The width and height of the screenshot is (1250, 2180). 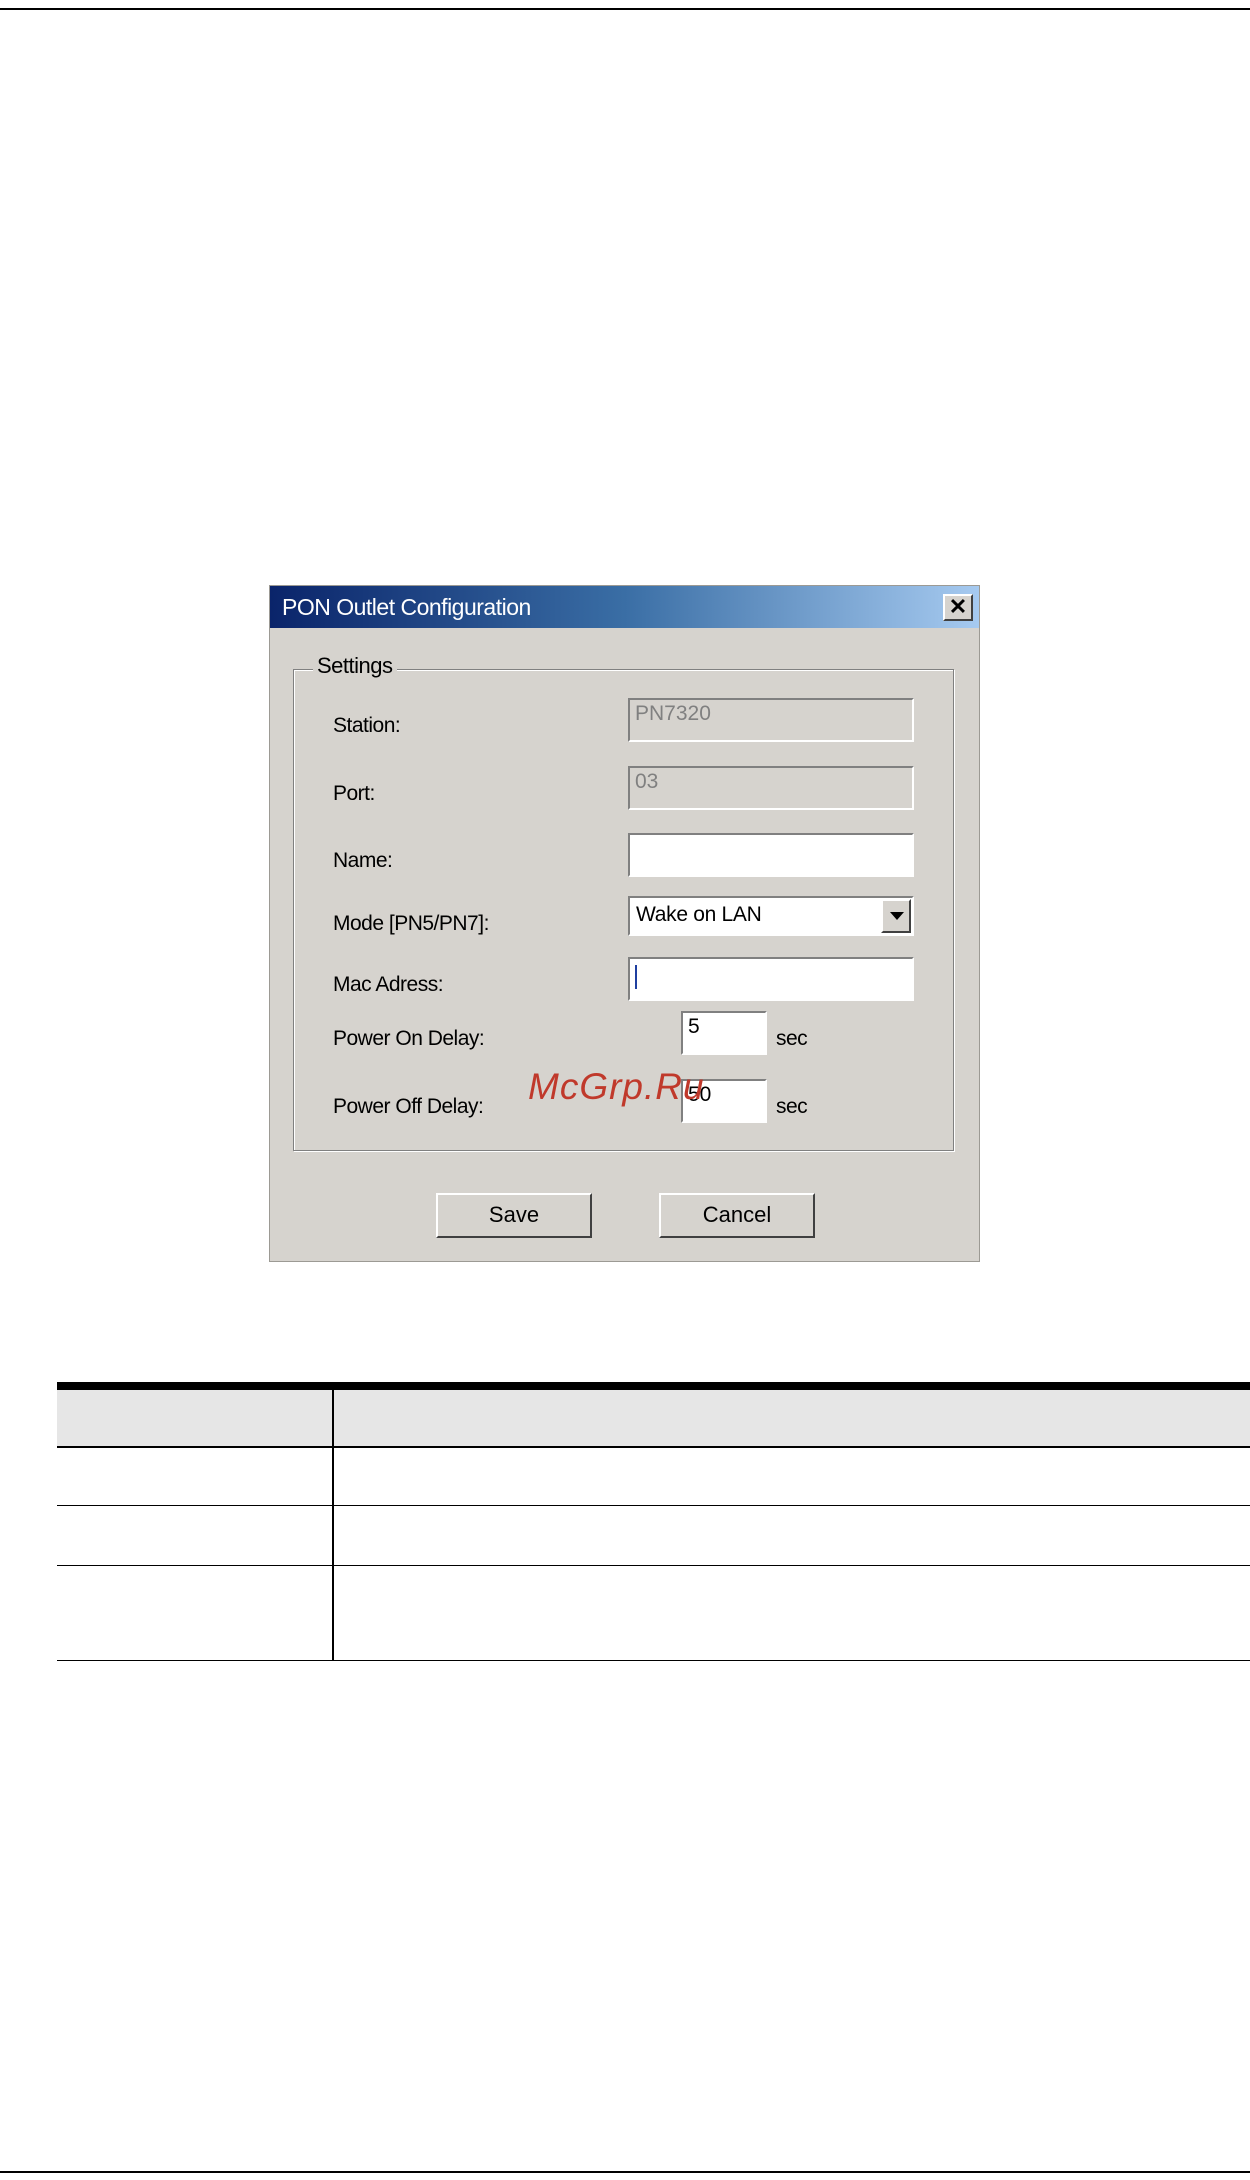 What do you see at coordinates (792, 1038) in the screenshot?
I see `power-on-delay-unit: sec` at bounding box center [792, 1038].